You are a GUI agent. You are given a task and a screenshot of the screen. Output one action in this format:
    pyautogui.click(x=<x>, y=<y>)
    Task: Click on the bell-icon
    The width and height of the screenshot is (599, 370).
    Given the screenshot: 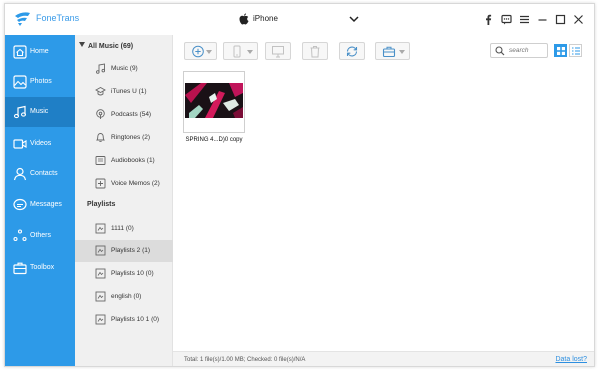 What is the action you would take?
    pyautogui.click(x=100, y=138)
    